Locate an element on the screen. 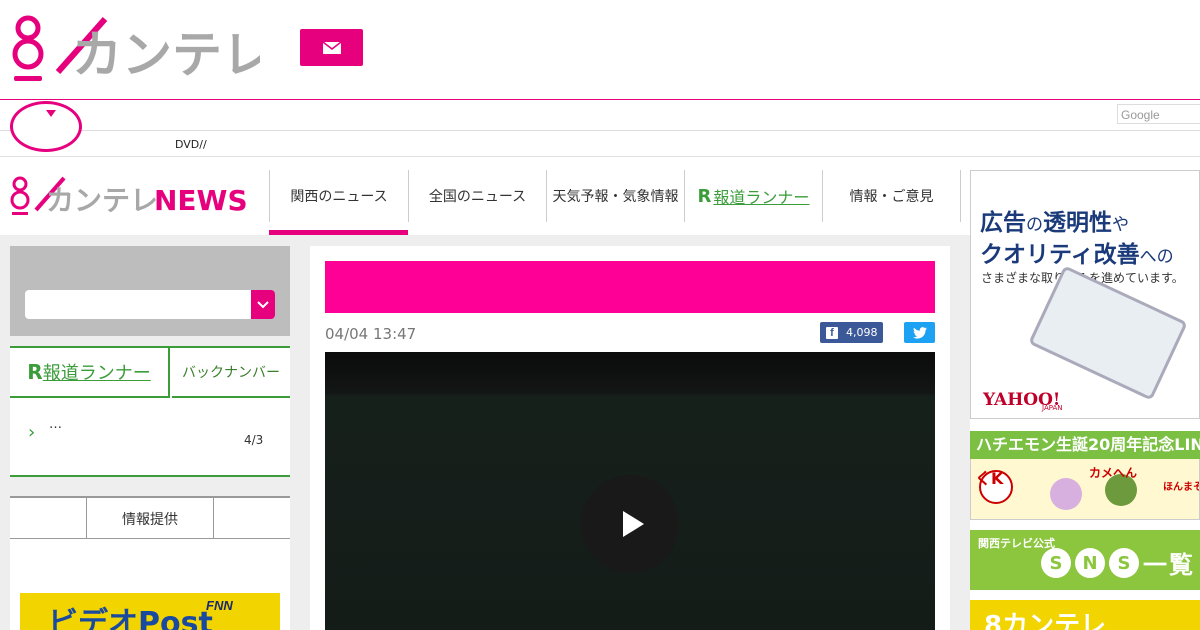 This screenshot has width=1200, height=630. google-search-input: Google is located at coordinates (1158, 114).